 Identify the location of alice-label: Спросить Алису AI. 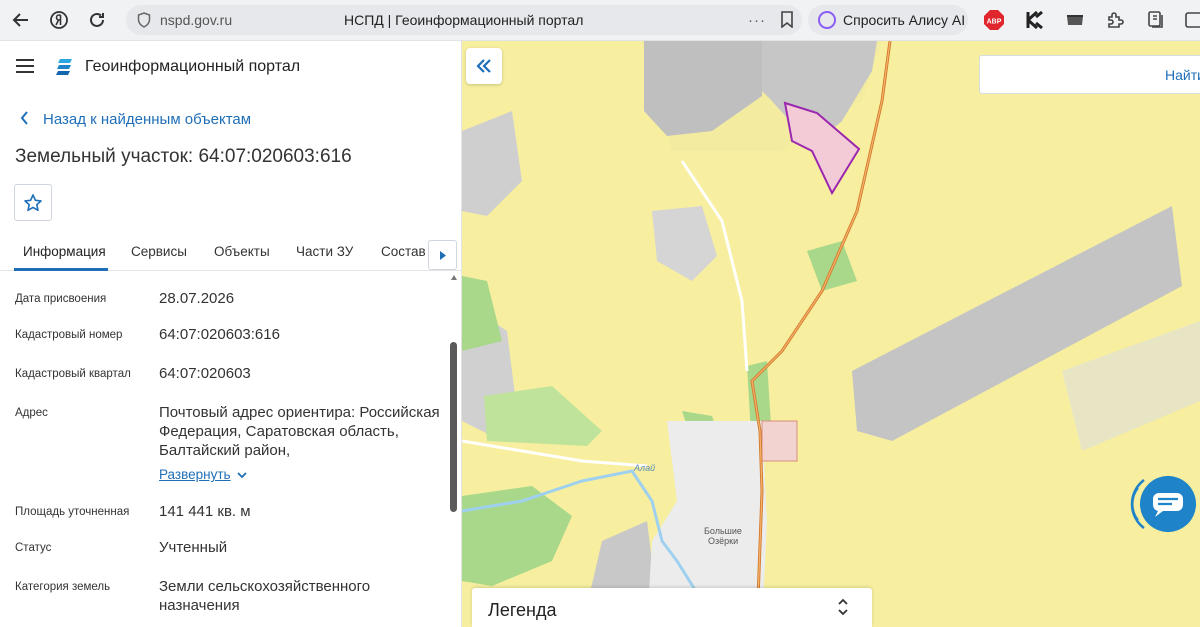
(904, 20).